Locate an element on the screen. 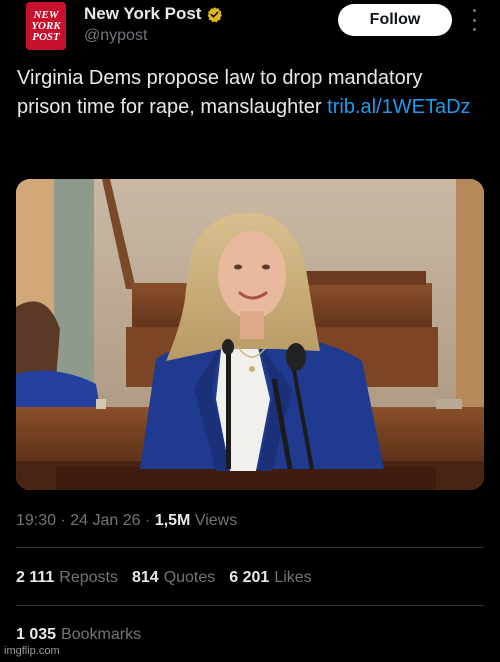 This screenshot has width=500, height=662. account-name-text: New York Post is located at coordinates (142, 14).